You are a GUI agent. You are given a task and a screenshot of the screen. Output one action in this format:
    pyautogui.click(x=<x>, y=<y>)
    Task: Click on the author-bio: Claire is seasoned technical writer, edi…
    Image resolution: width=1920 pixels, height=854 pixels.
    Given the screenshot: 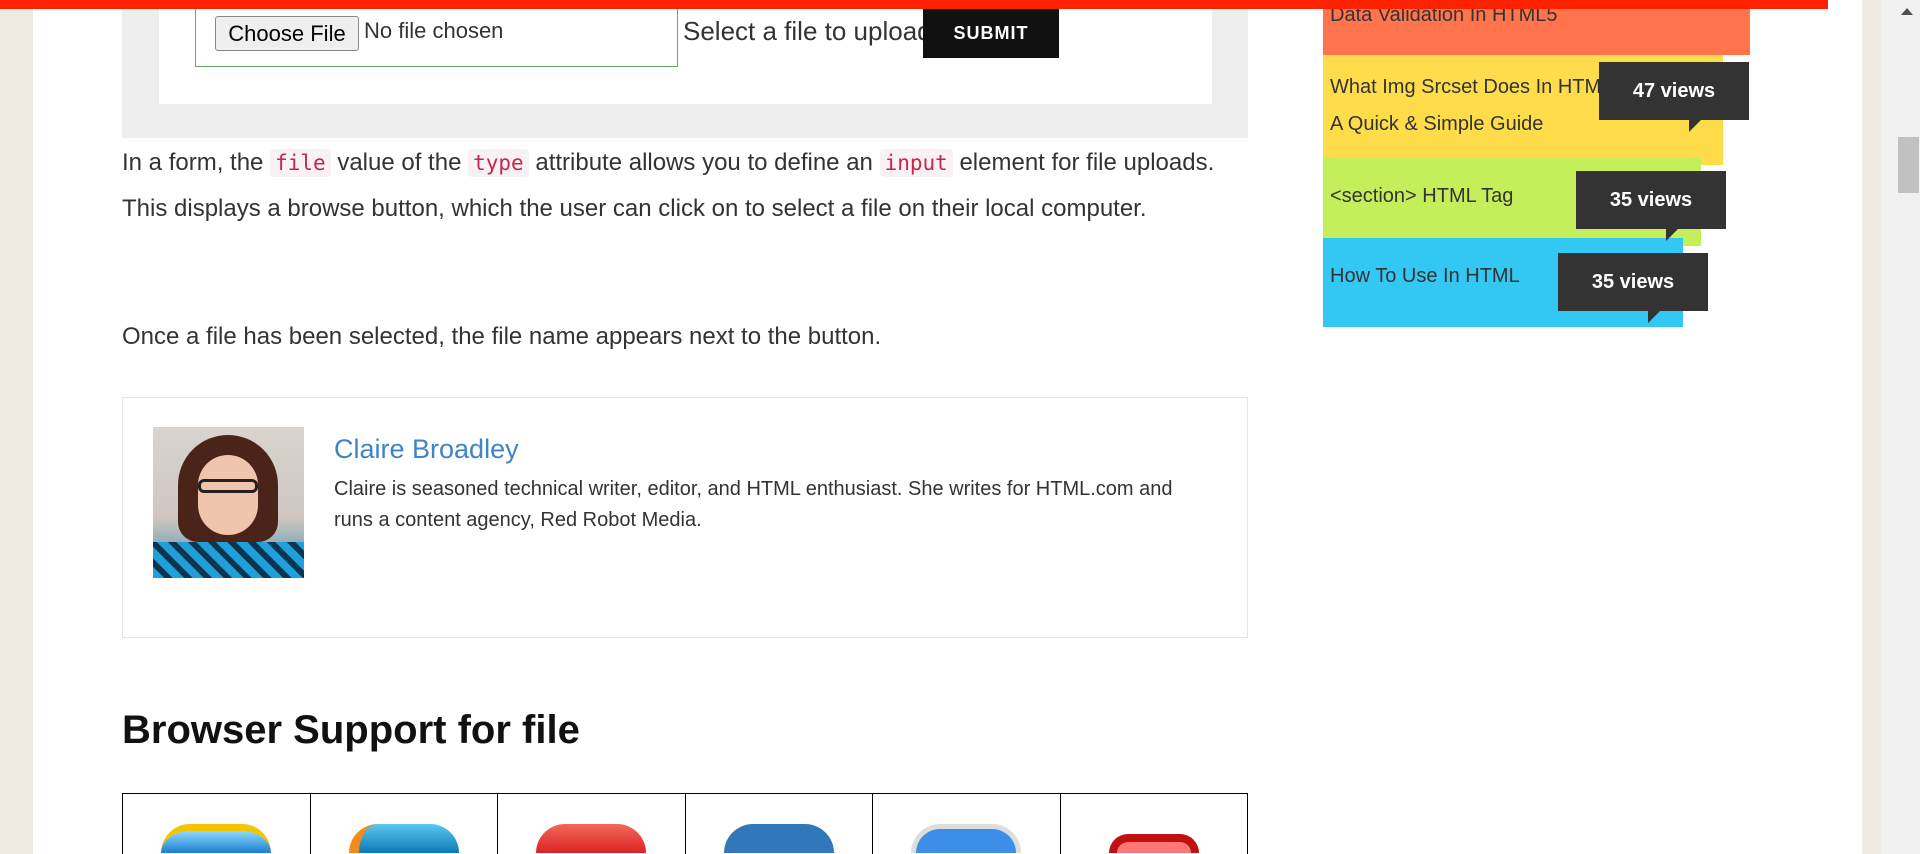 What is the action you would take?
    pyautogui.click(x=753, y=504)
    